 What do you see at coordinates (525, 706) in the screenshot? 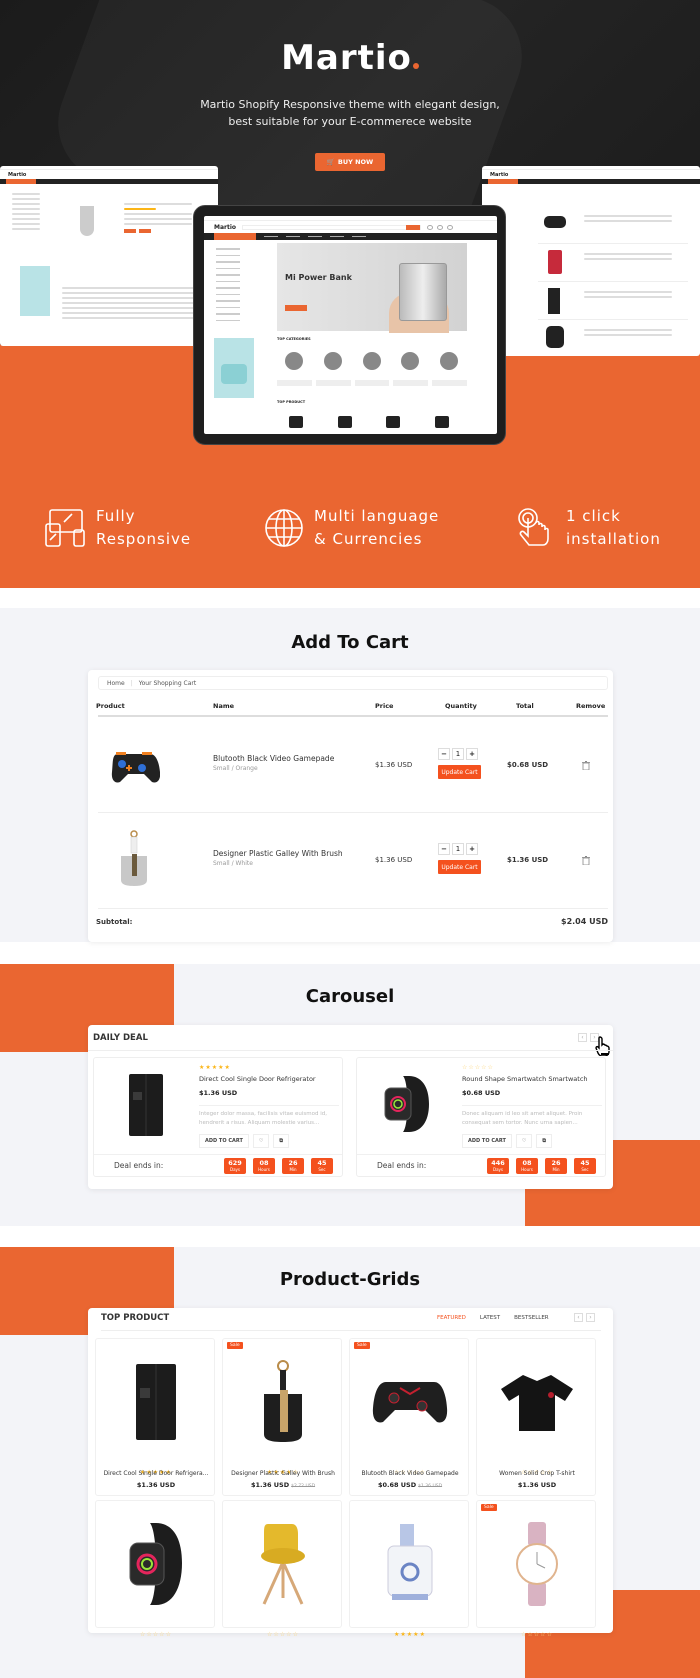
I see `header-total: Total` at bounding box center [525, 706].